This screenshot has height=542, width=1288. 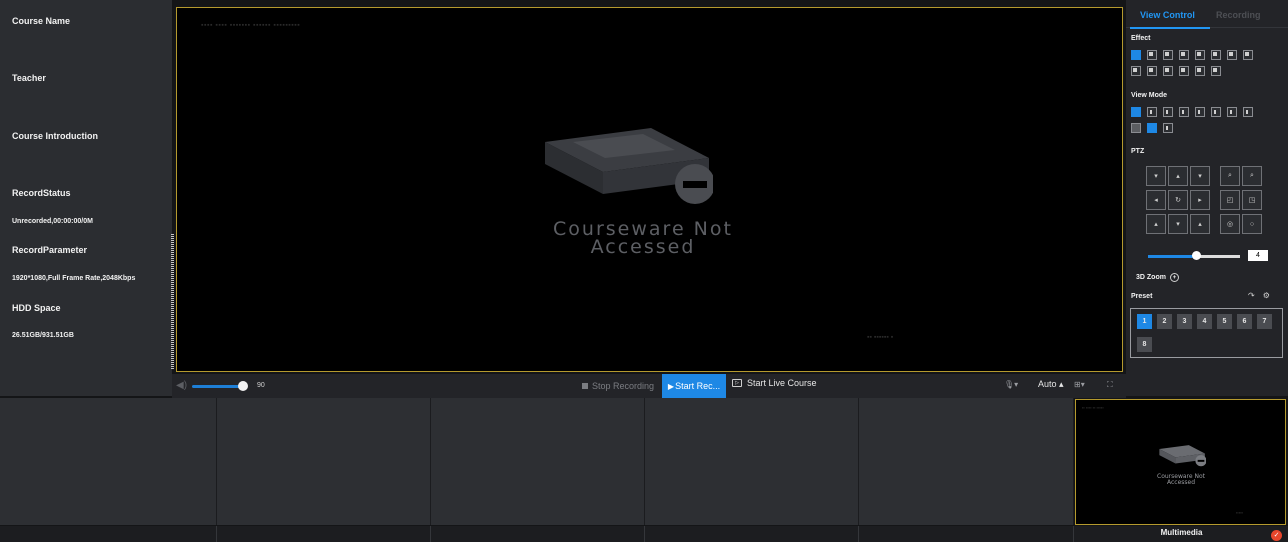 What do you see at coordinates (1200, 224) in the screenshot?
I see `ptz-down-right-button: ▴` at bounding box center [1200, 224].